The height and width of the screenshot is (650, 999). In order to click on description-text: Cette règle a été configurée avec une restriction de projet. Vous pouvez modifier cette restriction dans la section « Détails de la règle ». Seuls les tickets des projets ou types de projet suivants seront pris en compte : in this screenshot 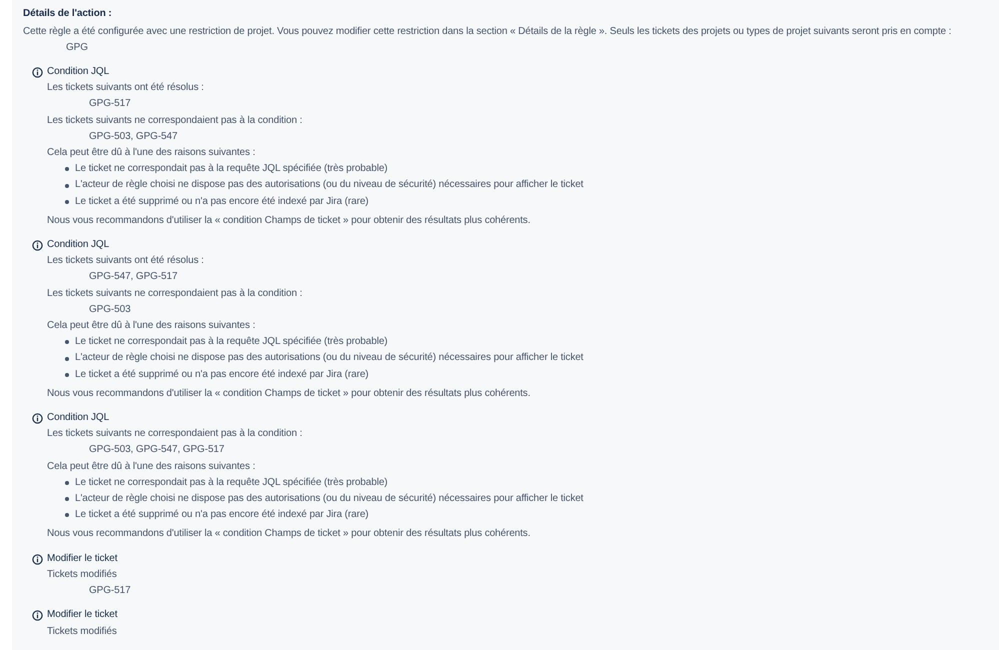, I will do `click(487, 32)`.